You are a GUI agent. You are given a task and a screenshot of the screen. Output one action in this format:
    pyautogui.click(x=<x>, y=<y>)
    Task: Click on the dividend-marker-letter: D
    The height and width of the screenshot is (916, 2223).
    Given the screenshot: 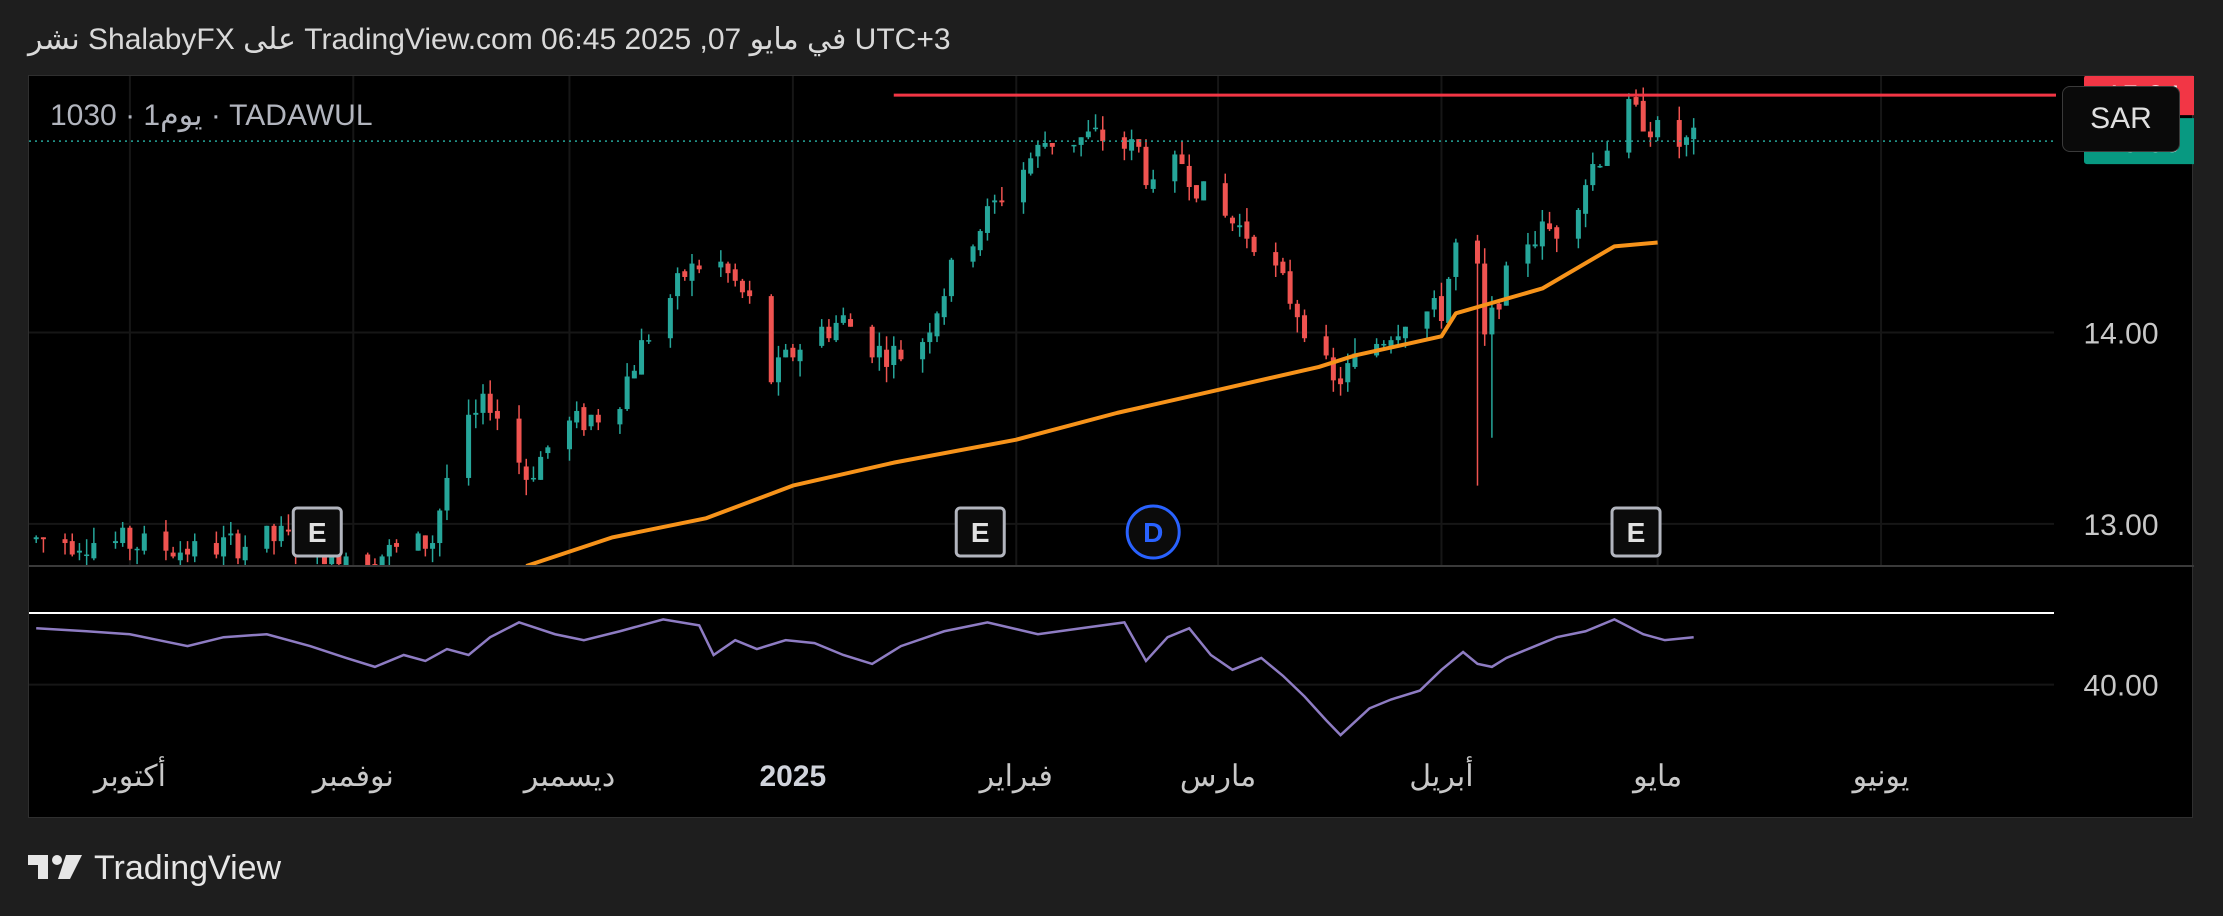 What is the action you would take?
    pyautogui.click(x=1153, y=532)
    